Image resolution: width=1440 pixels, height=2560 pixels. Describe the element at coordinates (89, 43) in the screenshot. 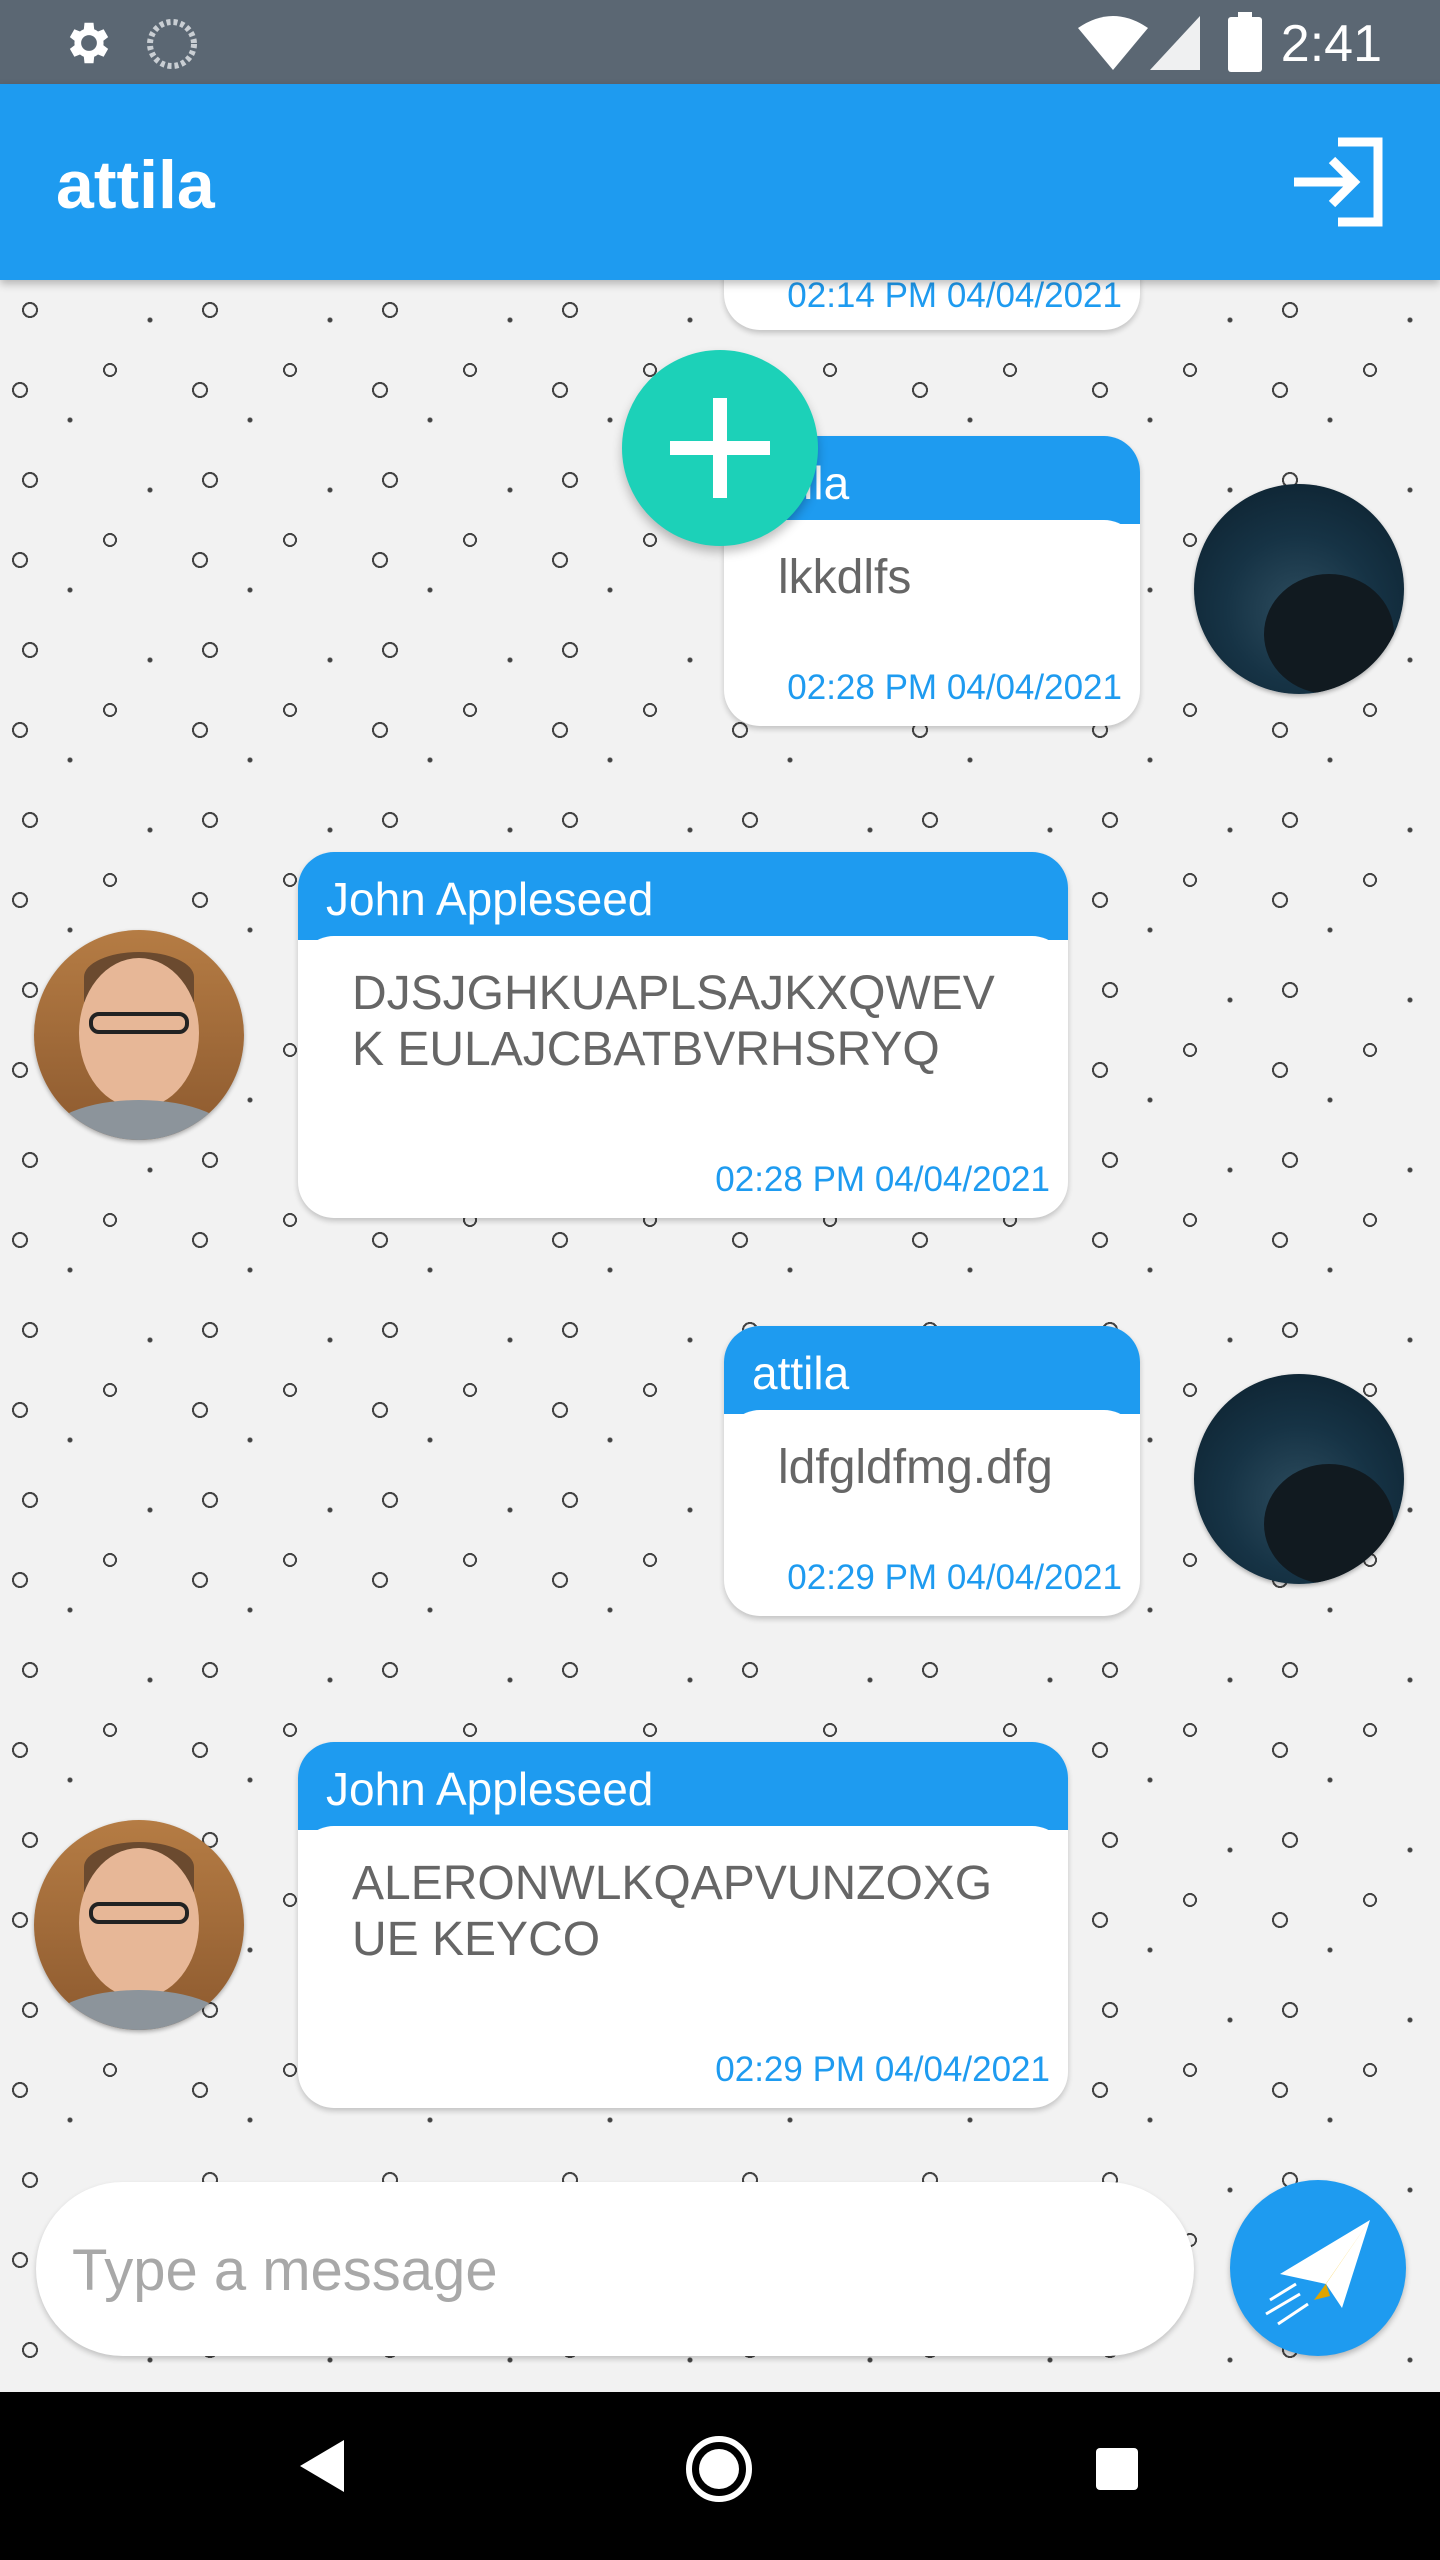

I see `settings-icon` at that location.